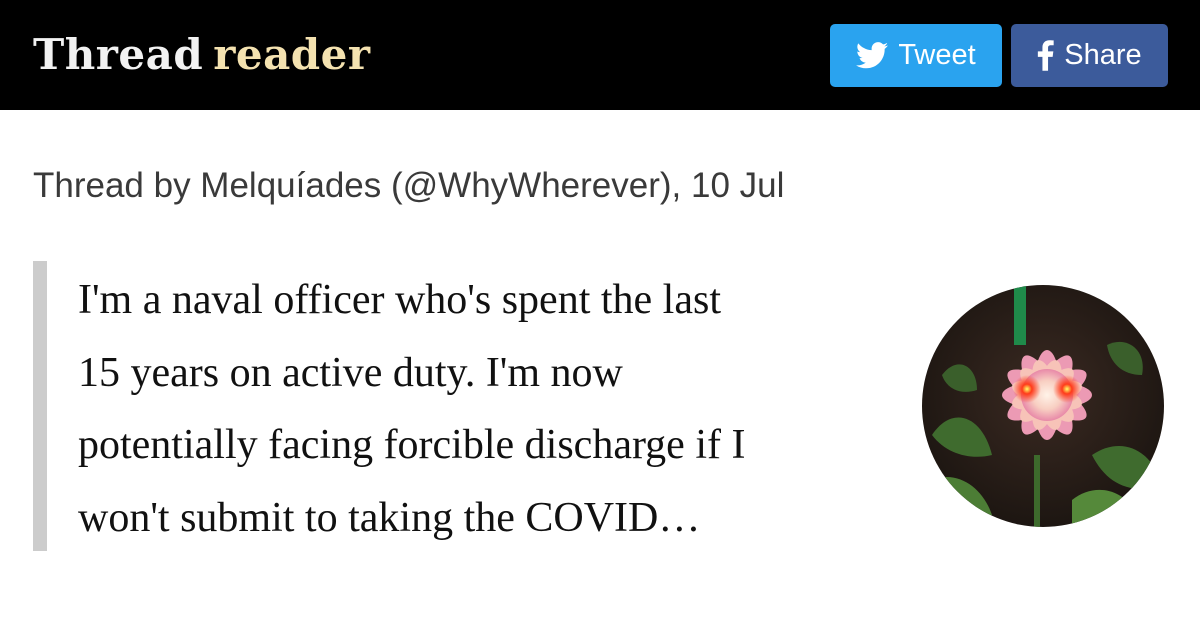 This screenshot has height=628, width=1200. What do you see at coordinates (400, 300) in the screenshot?
I see `tweet-text-line: I'm a naval officer who's spent the last` at bounding box center [400, 300].